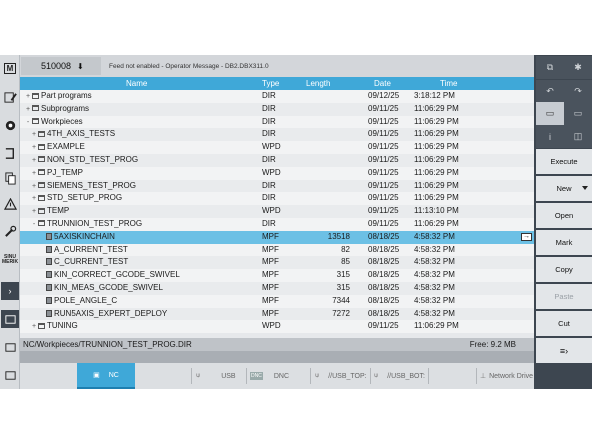 Image resolution: width=592 pixels, height=444 pixels. What do you see at coordinates (77, 301) in the screenshot?
I see `row-name-cell: POLE_ANGLE_C` at bounding box center [77, 301].